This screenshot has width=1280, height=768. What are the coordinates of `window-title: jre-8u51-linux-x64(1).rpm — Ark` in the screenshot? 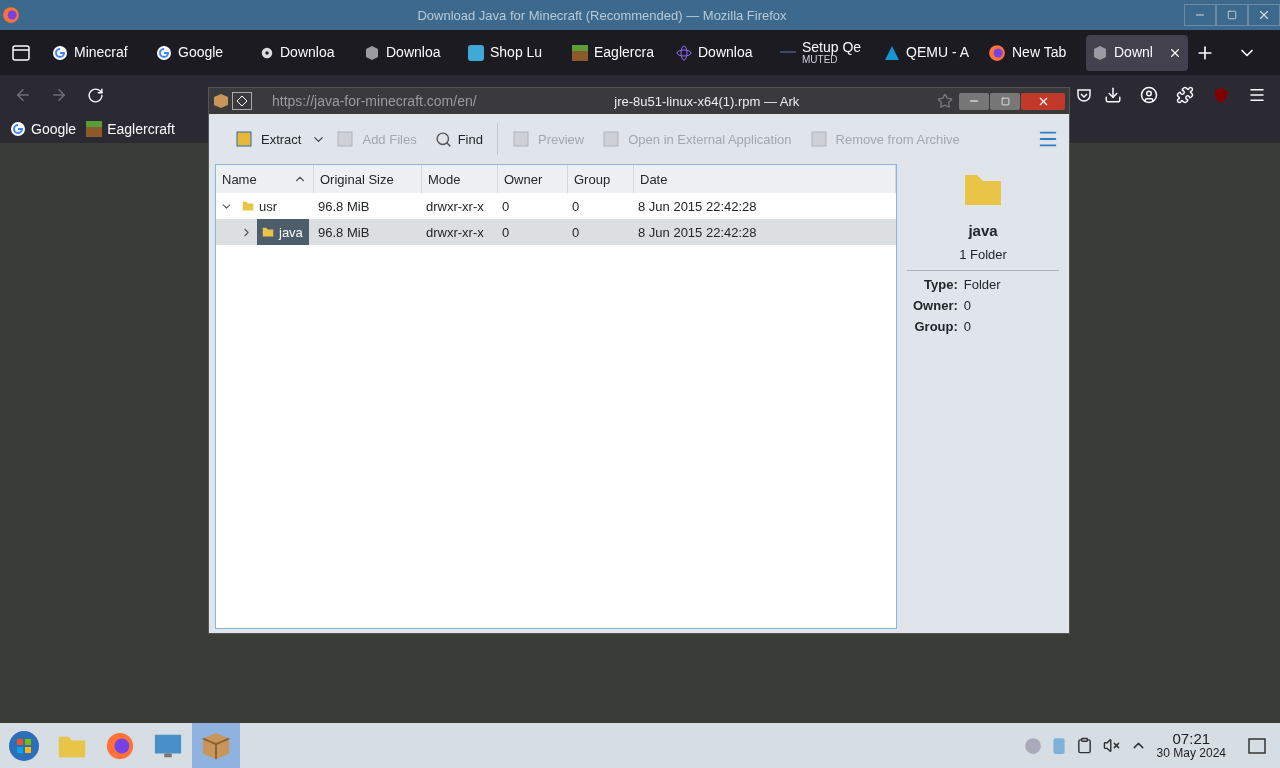 It's located at (707, 101).